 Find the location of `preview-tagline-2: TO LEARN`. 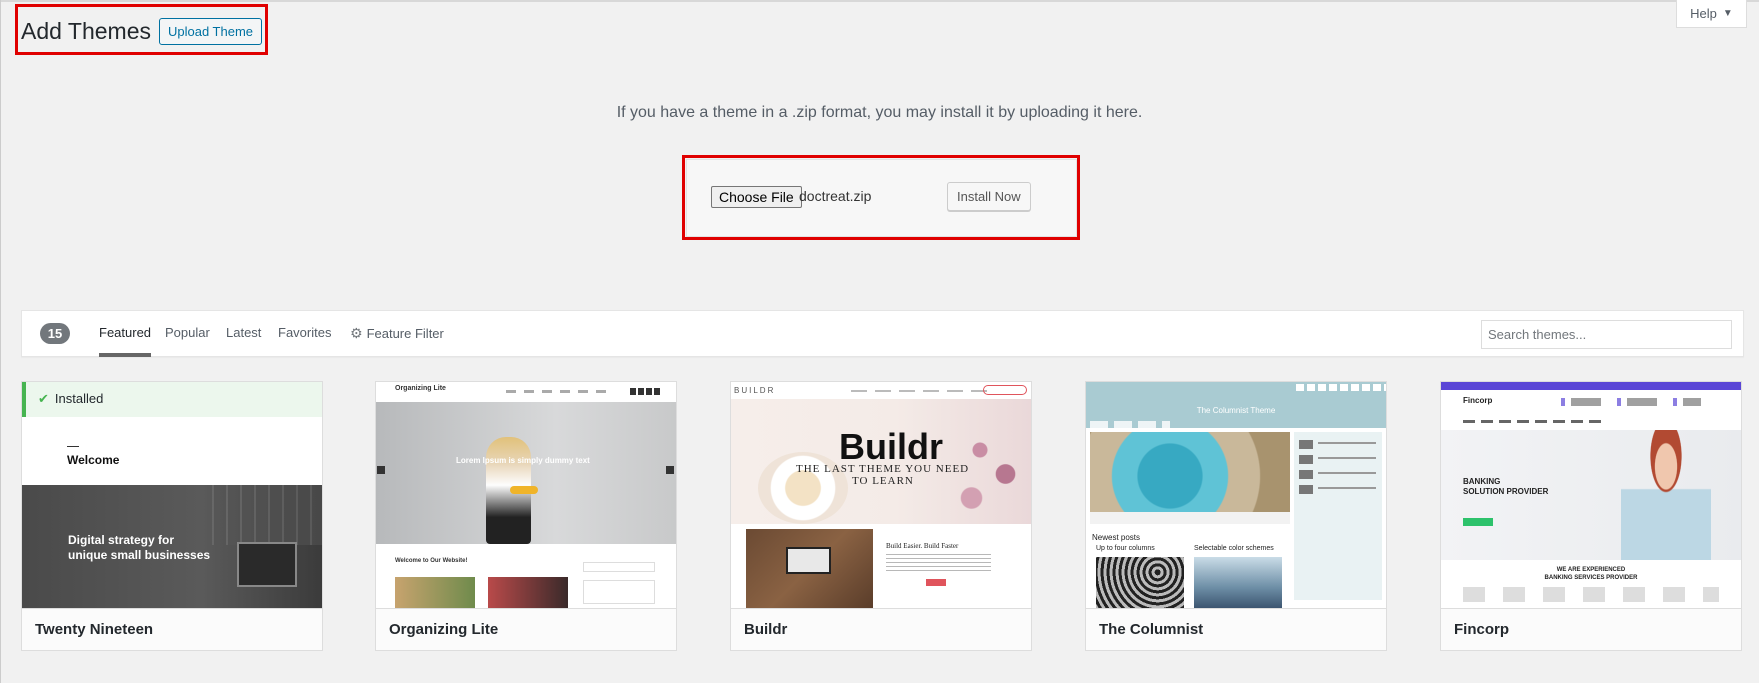

preview-tagline-2: TO LEARN is located at coordinates (883, 481).